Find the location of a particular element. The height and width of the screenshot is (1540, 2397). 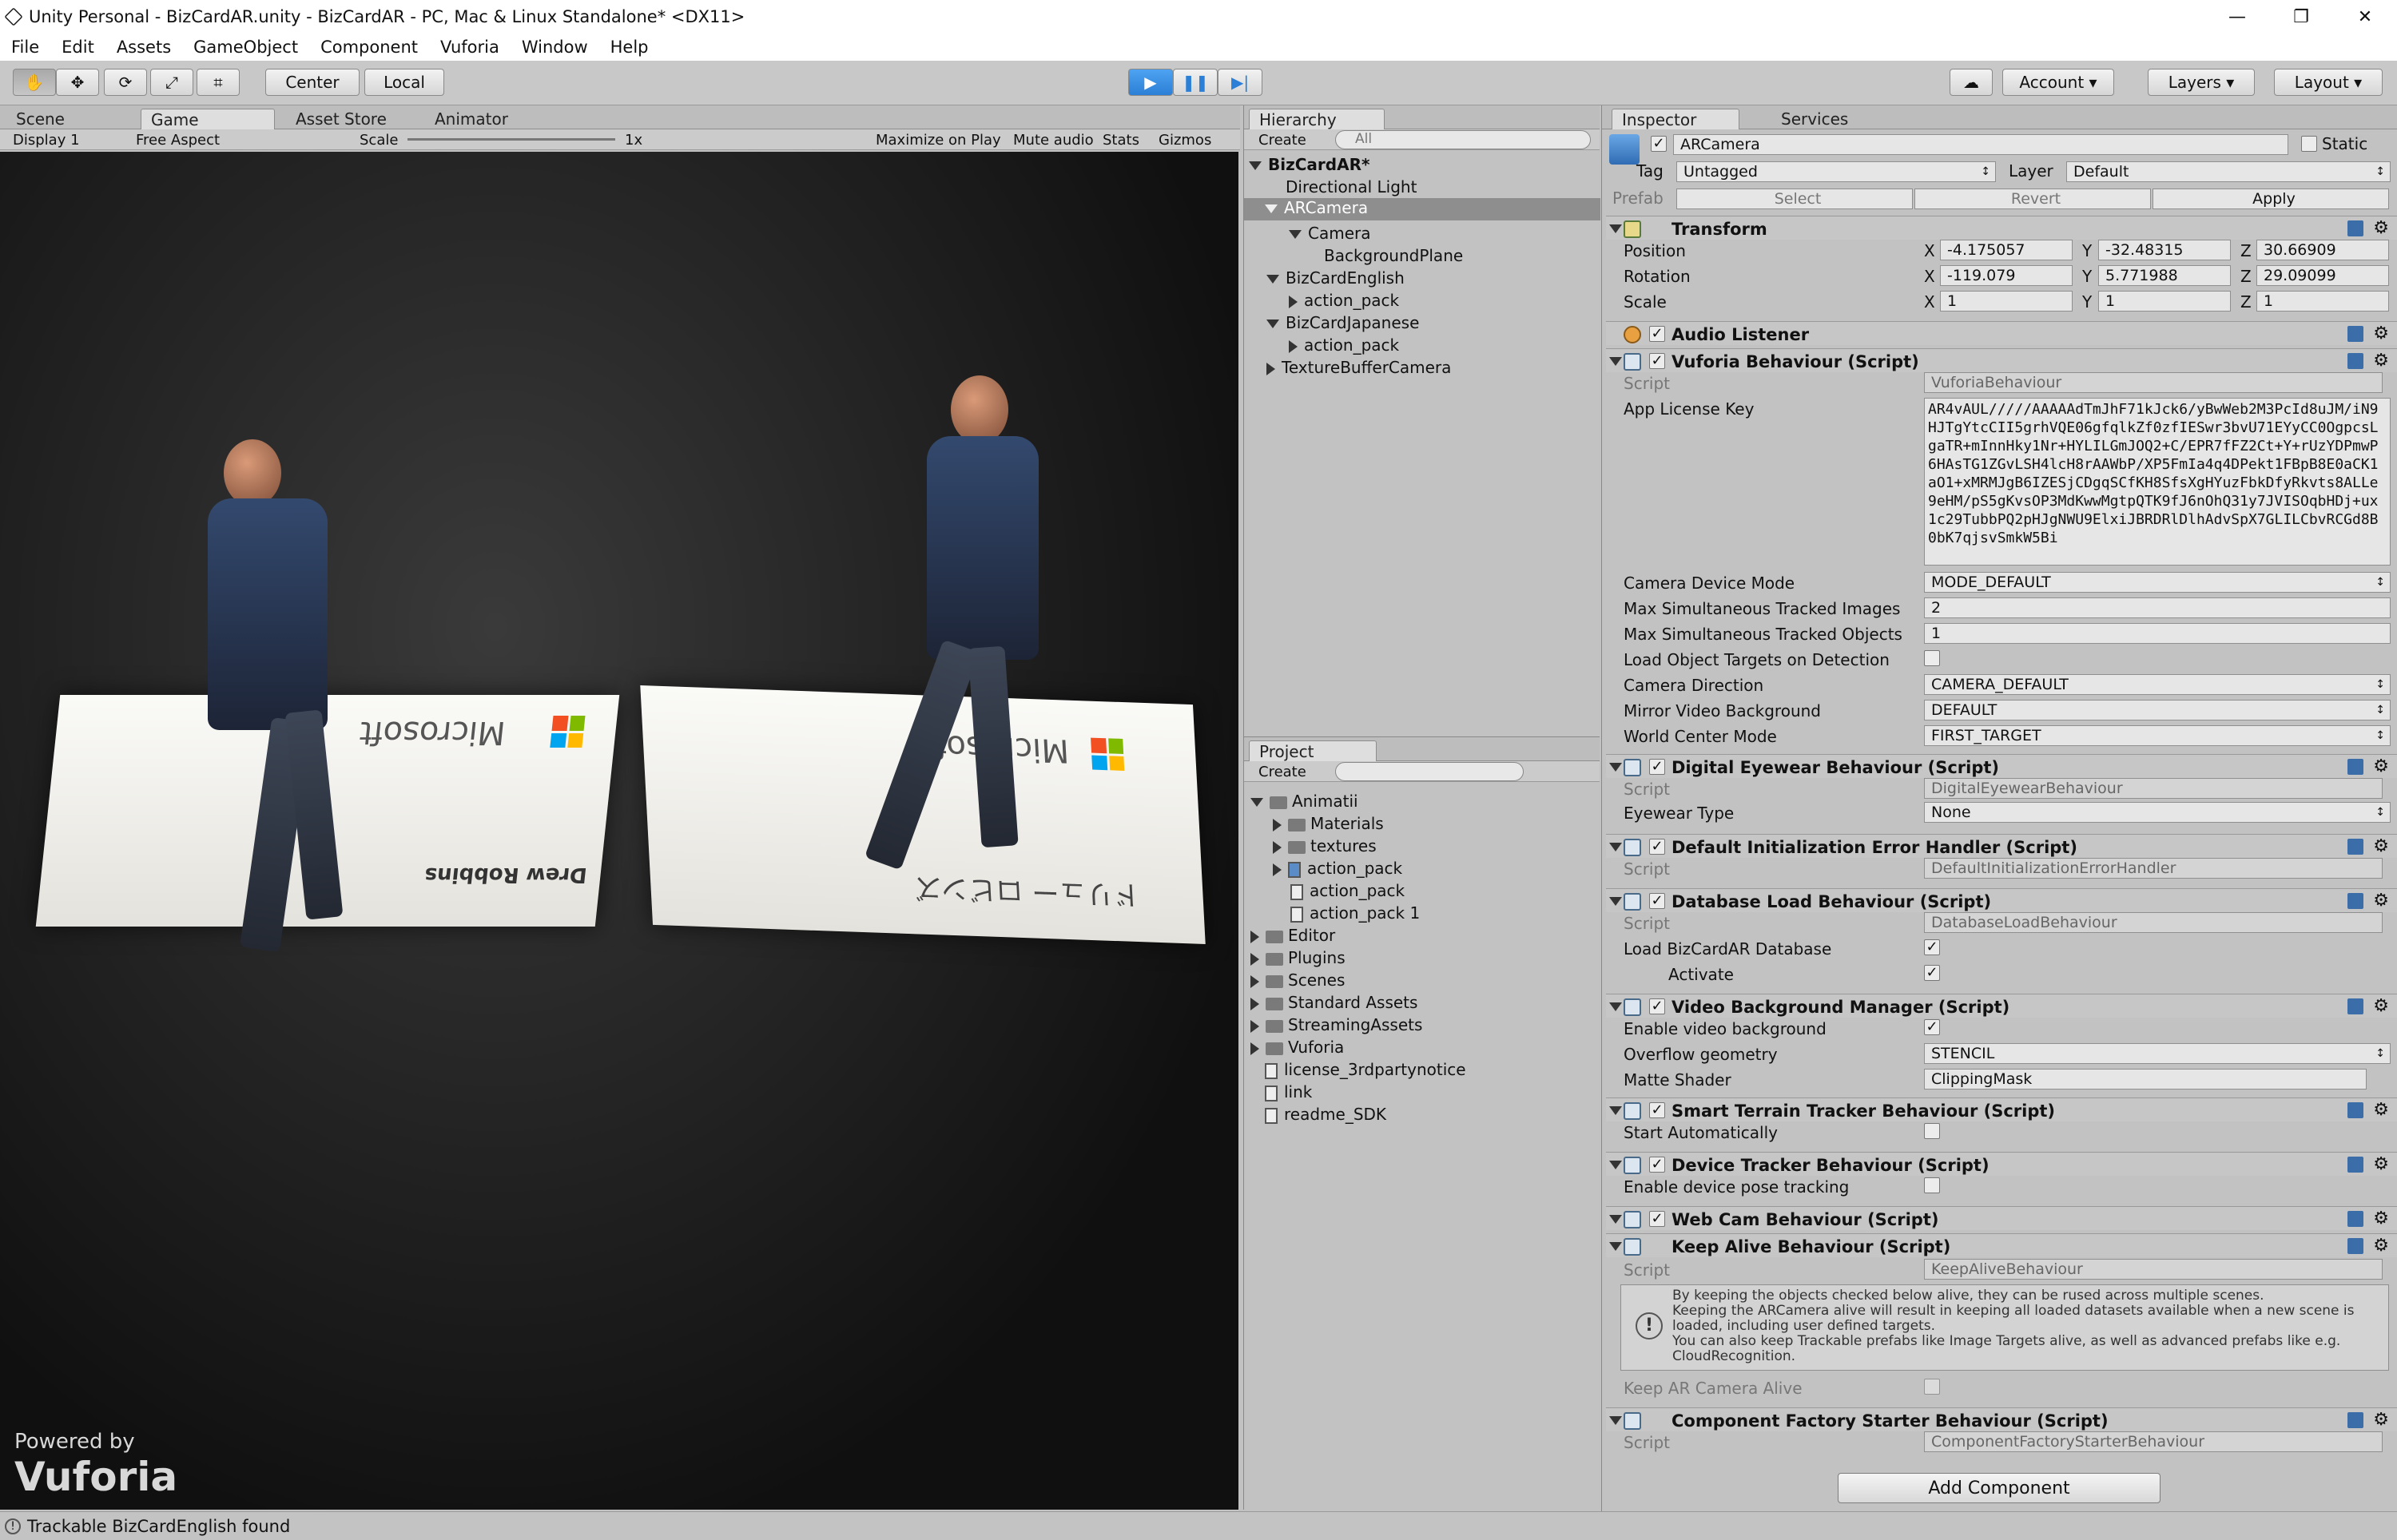

tab-inspector: Inspector is located at coordinates (1675, 119).